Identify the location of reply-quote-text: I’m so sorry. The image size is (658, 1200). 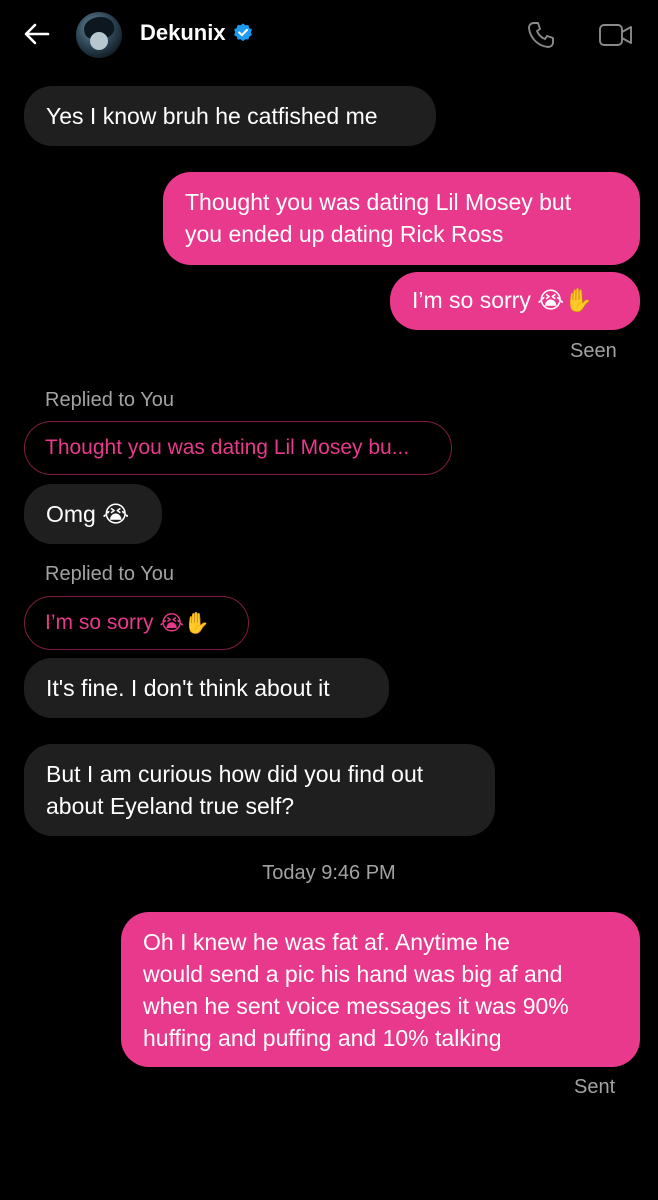
(99, 622).